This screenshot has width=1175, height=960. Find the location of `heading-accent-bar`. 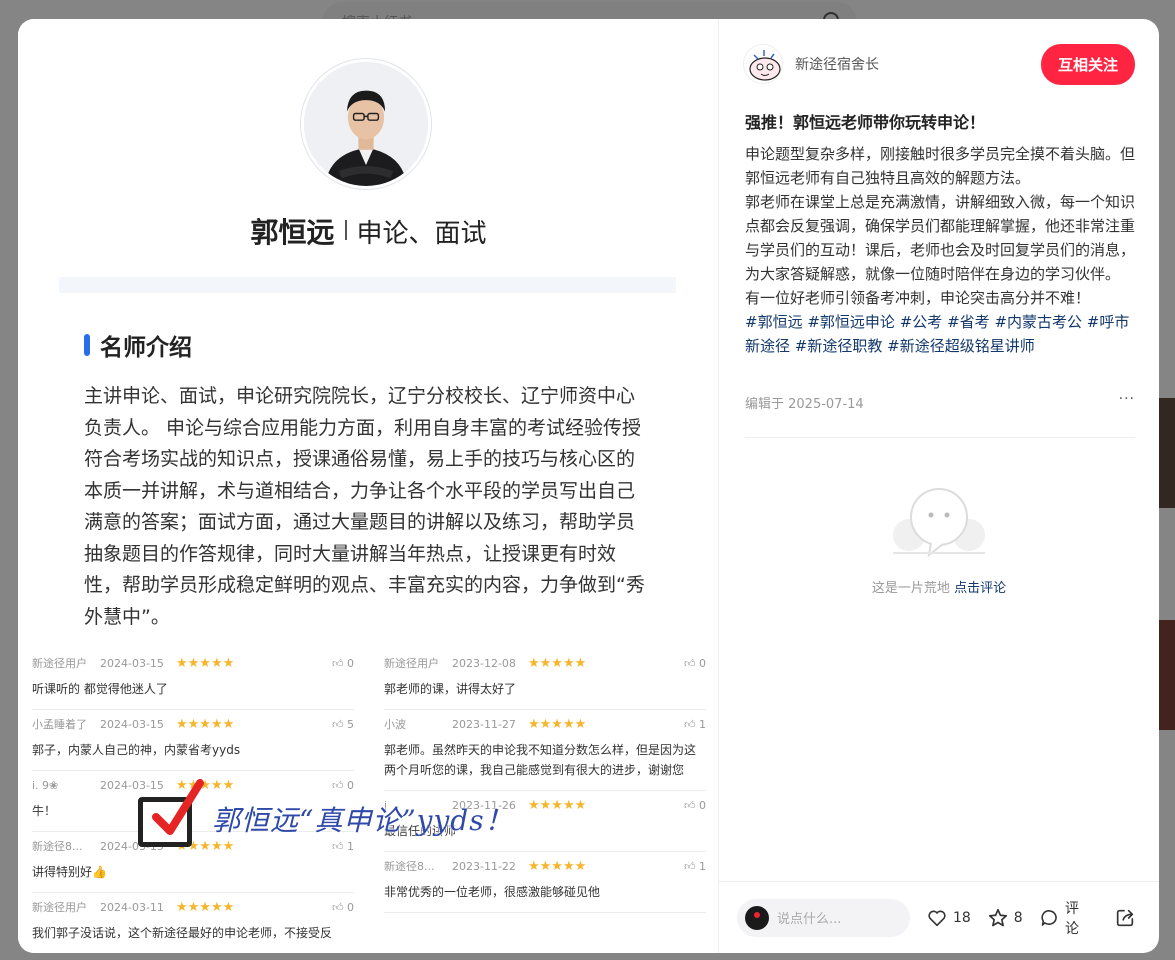

heading-accent-bar is located at coordinates (87, 345).